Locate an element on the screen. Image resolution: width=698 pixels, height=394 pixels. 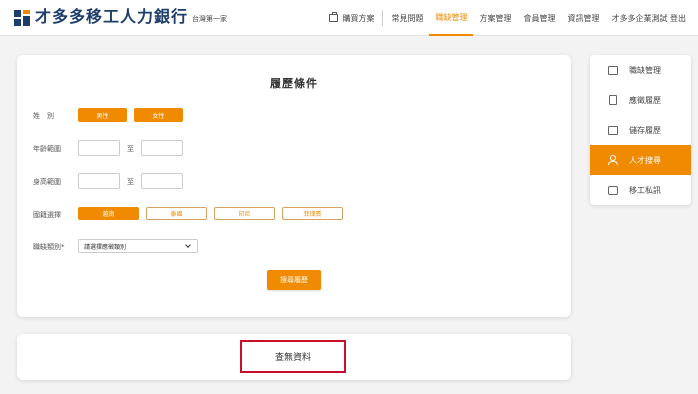
folder-icon is located at coordinates (613, 130).